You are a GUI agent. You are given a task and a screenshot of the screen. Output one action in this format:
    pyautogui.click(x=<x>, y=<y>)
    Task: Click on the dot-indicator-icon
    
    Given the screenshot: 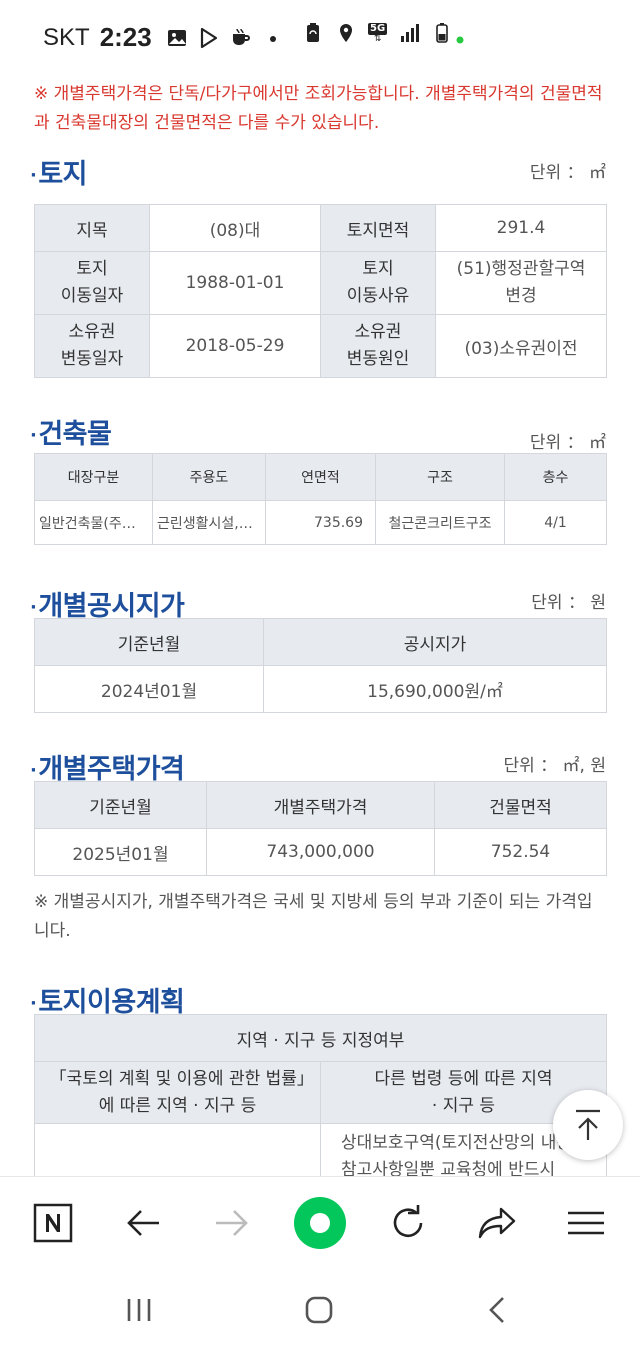 What is the action you would take?
    pyautogui.click(x=272, y=38)
    